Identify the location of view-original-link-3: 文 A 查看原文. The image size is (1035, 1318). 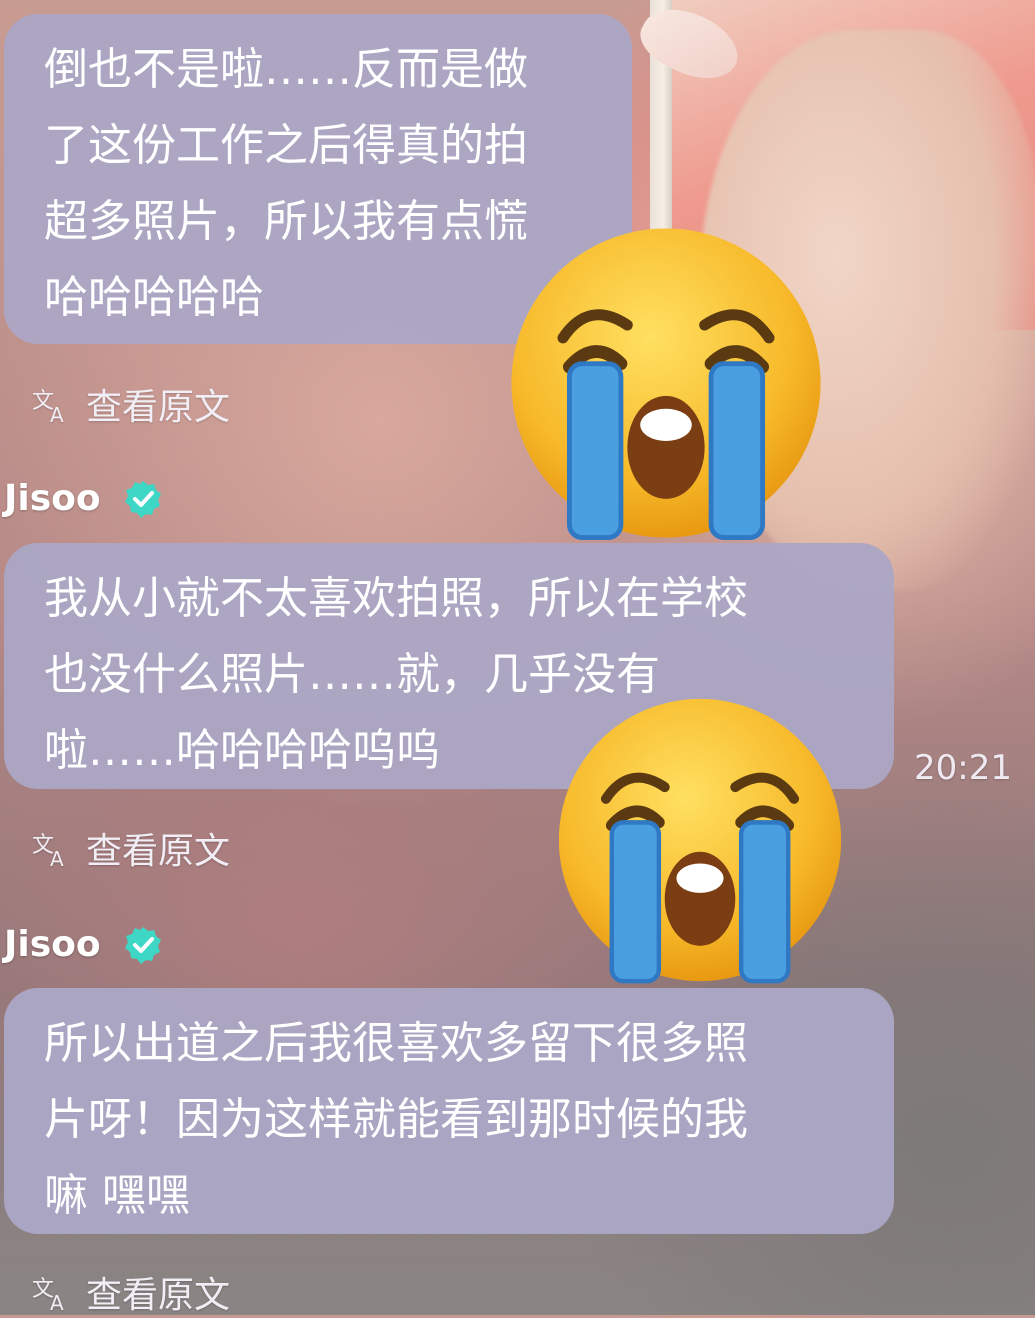
(130, 1292).